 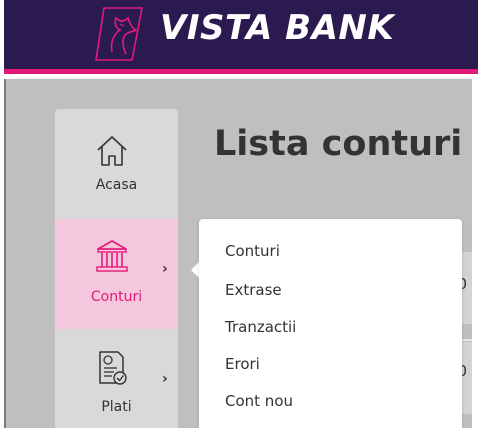 I want to click on home-icon, so click(x=112, y=151).